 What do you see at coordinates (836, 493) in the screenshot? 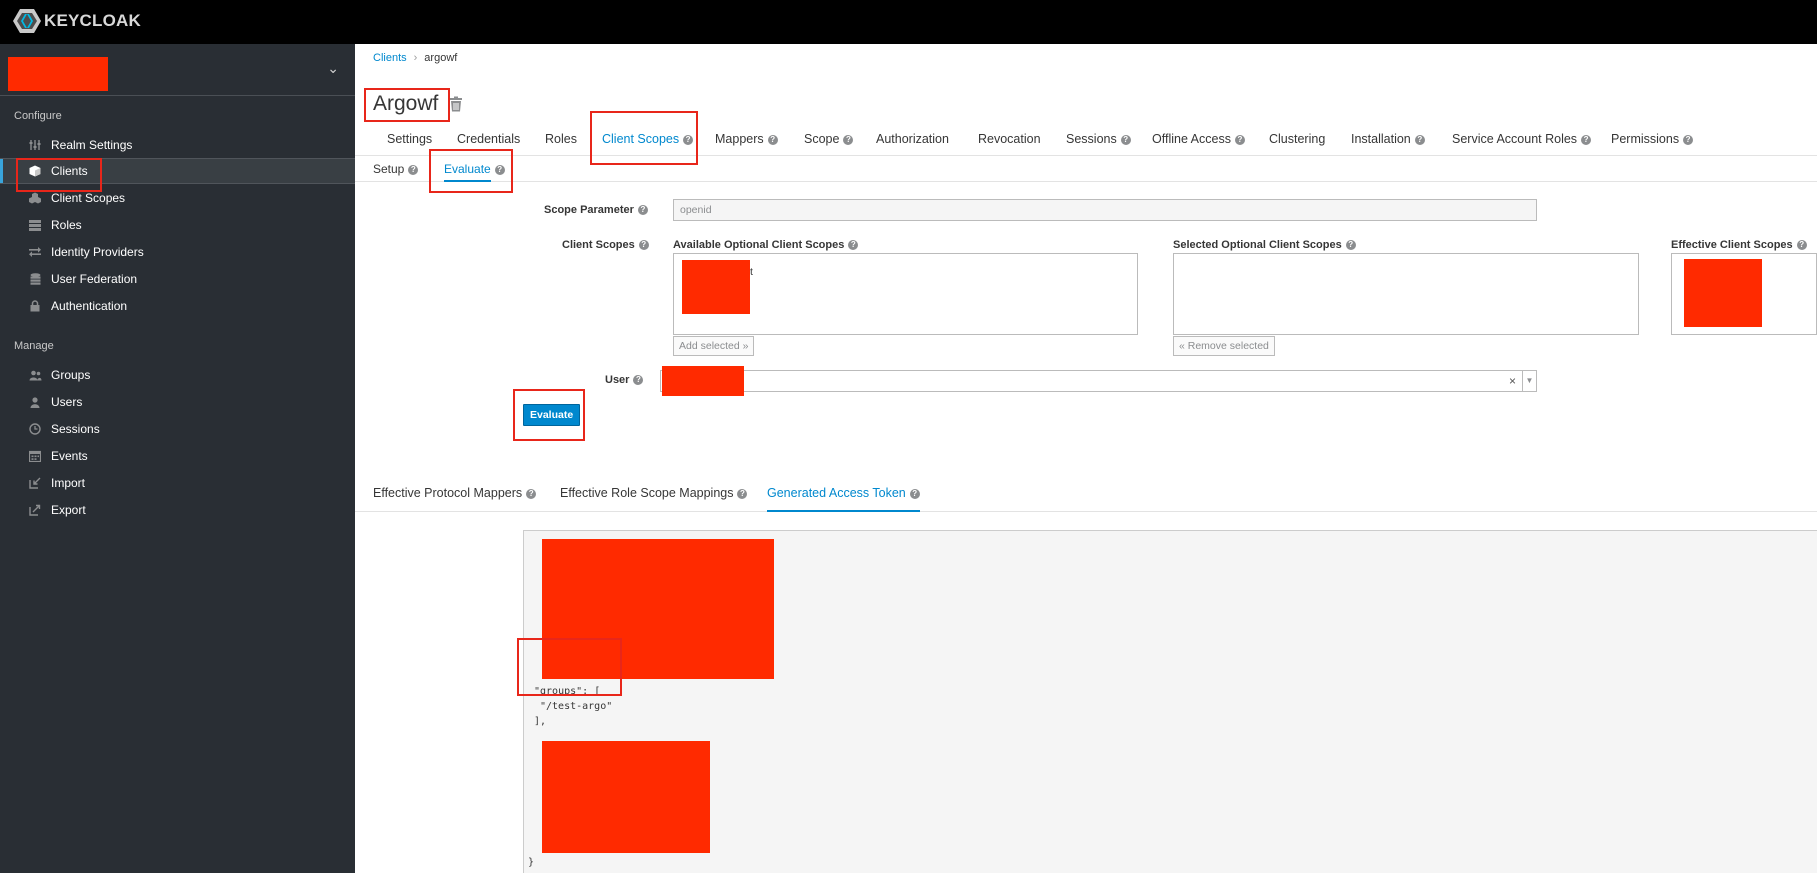
I see `tab-label: Generated Access Token` at bounding box center [836, 493].